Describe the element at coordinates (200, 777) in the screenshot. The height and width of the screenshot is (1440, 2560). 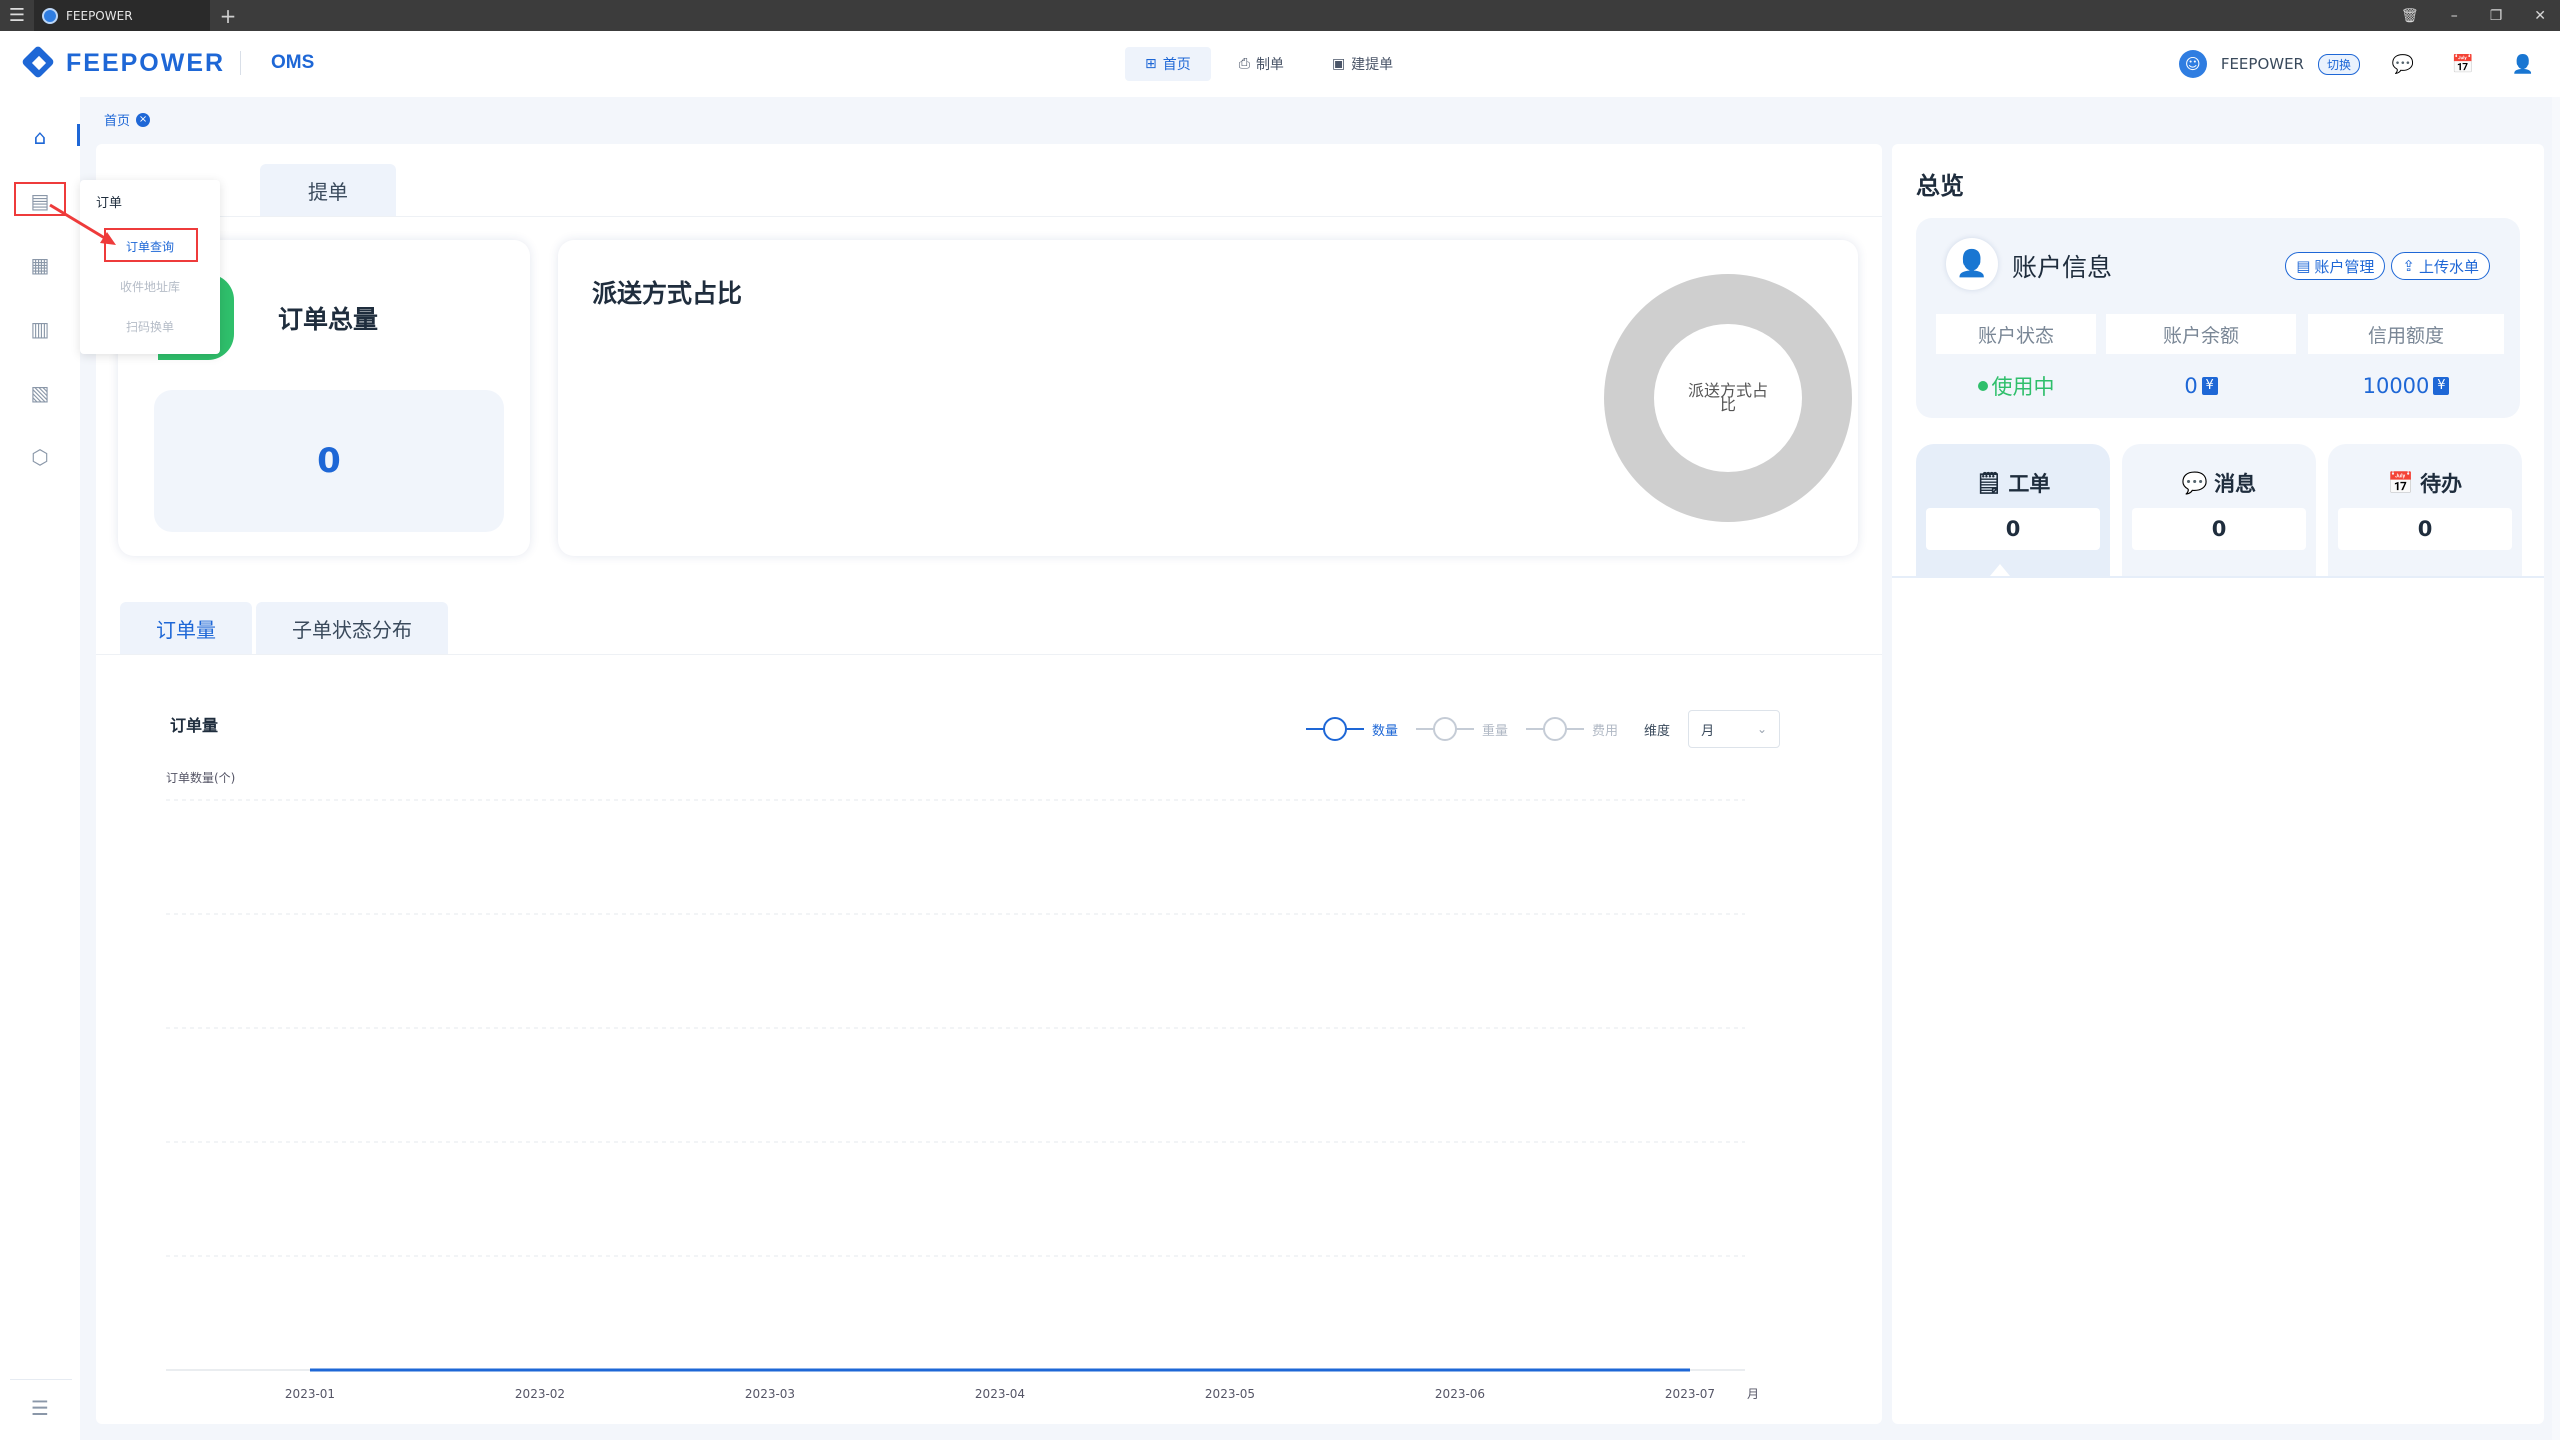
I see `y-axis-label: 订单数量(个)` at that location.